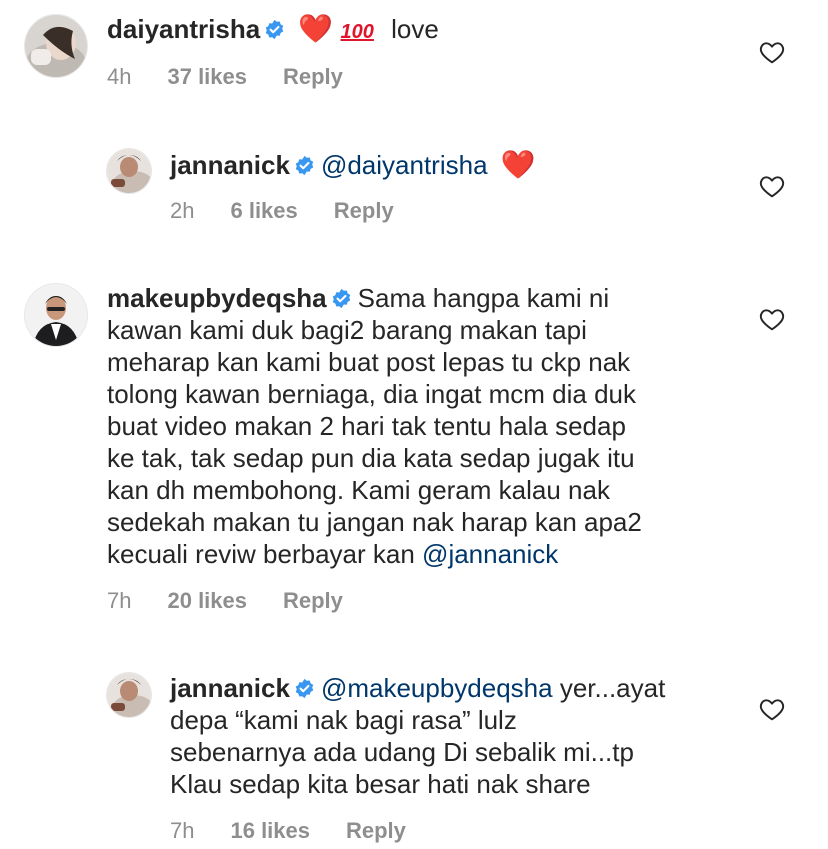  Describe the element at coordinates (490, 554) in the screenshot. I see `mention-link: @jannanick` at that location.